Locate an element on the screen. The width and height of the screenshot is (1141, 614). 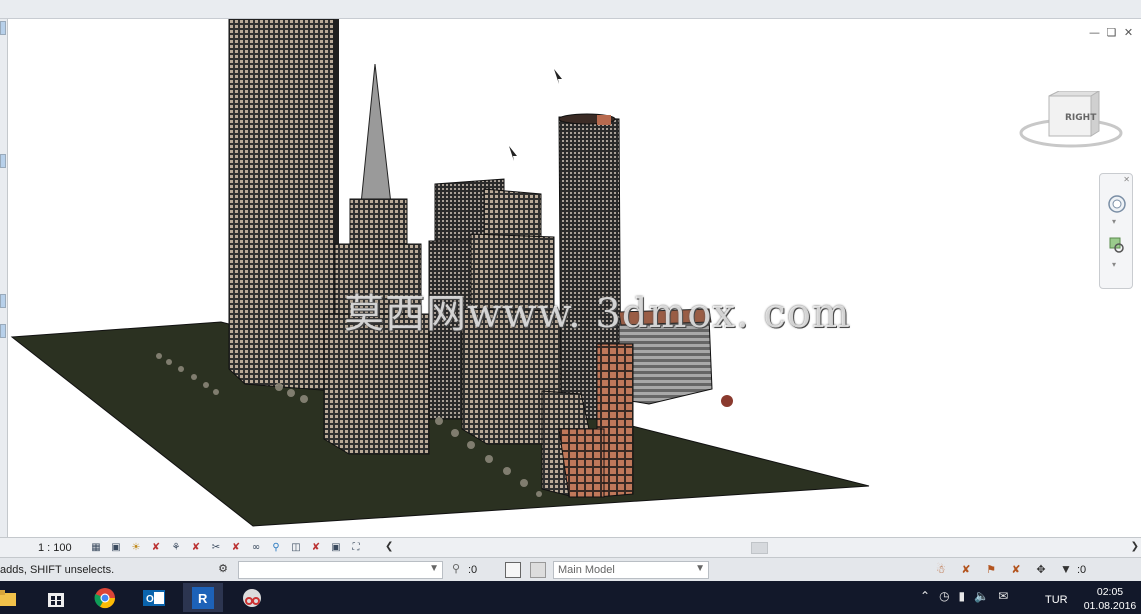
snipping-tool-icon is located at coordinates (252, 597).